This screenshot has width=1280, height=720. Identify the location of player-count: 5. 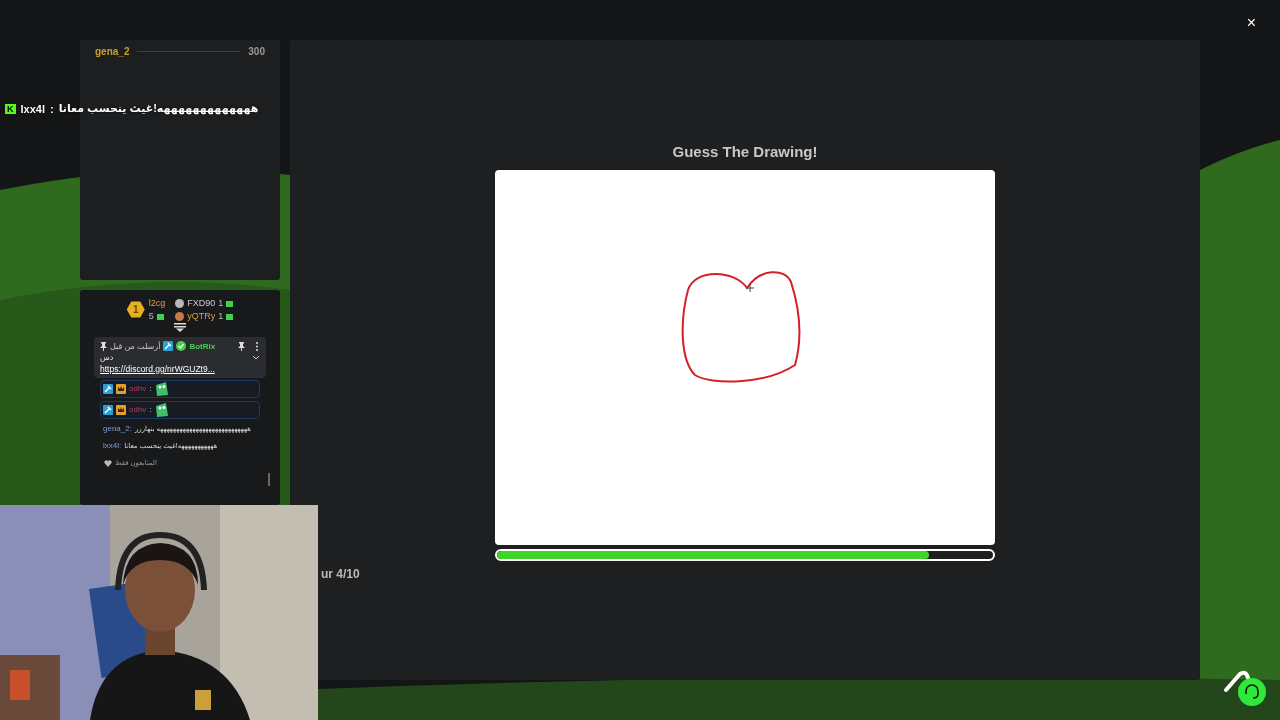
(151, 316).